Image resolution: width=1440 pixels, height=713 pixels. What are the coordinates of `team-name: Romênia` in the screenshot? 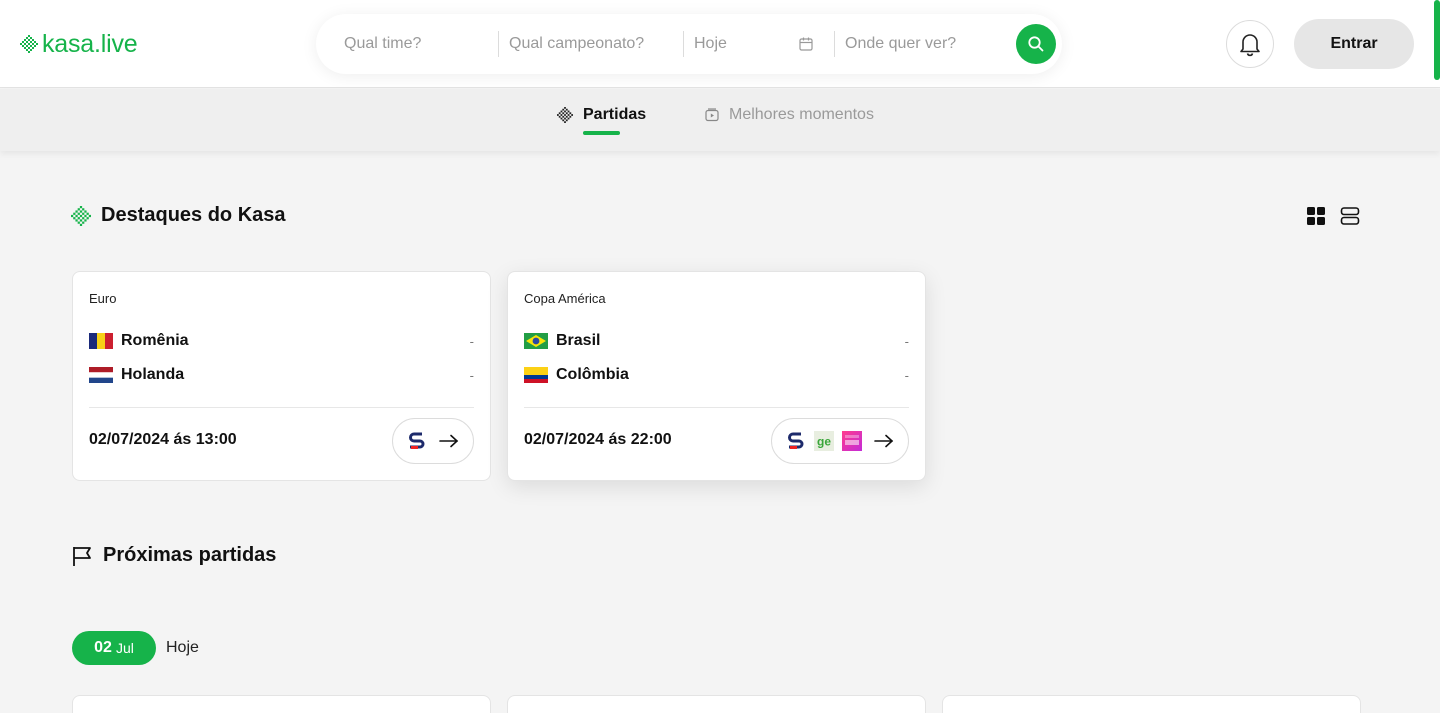 It's located at (155, 340).